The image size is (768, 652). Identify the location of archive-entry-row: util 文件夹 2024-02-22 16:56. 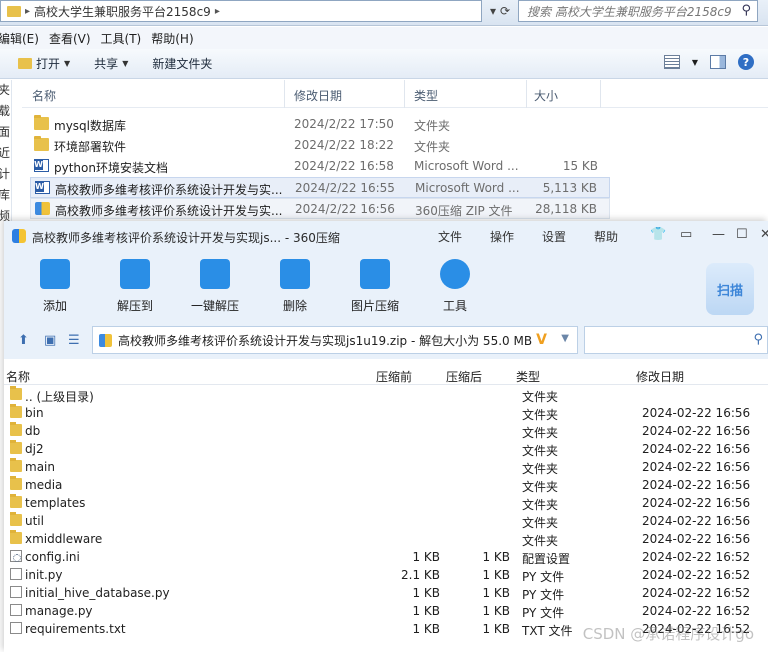
(386, 521).